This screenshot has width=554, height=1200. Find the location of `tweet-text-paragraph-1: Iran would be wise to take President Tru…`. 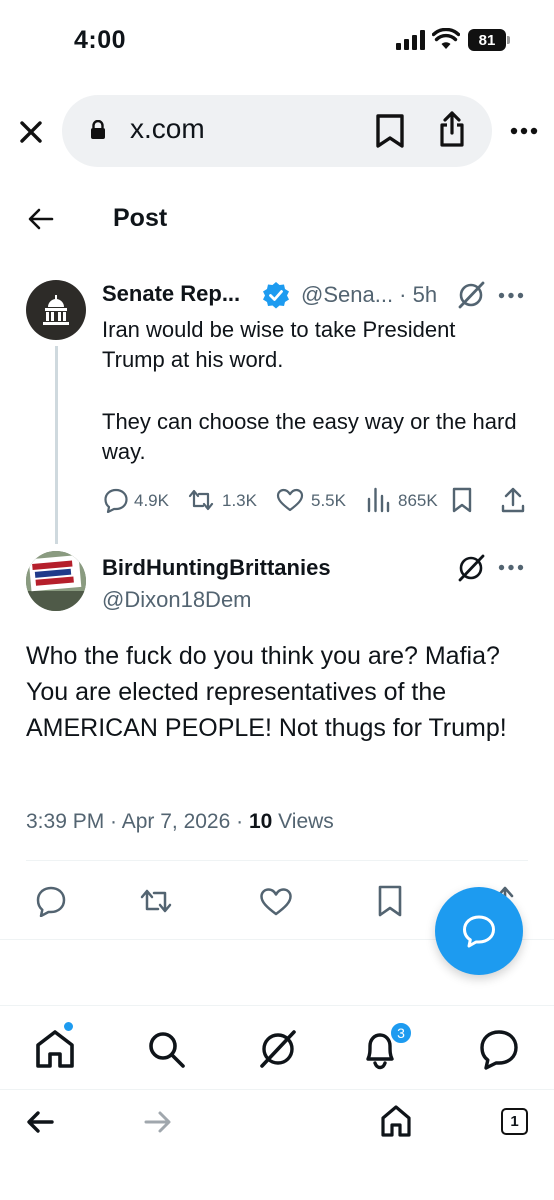

tweet-text-paragraph-1: Iran would be wise to take President Tru… is located at coordinates (279, 344).